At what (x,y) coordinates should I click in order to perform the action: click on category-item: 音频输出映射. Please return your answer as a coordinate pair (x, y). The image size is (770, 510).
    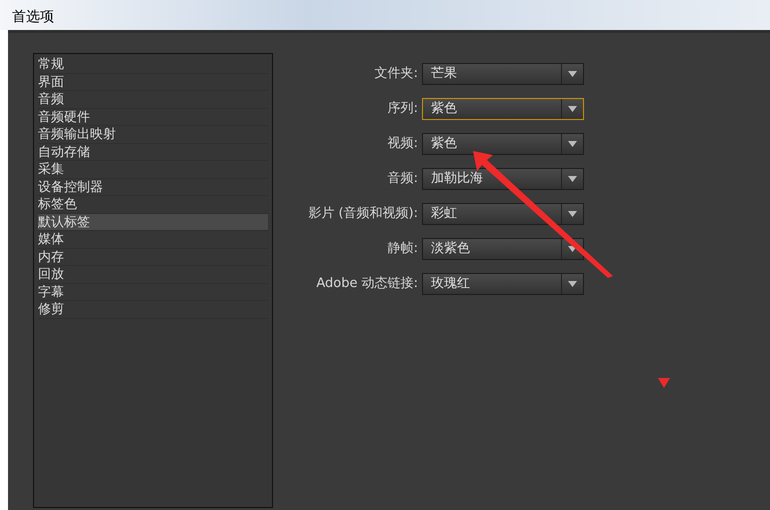
    Looking at the image, I should click on (153, 135).